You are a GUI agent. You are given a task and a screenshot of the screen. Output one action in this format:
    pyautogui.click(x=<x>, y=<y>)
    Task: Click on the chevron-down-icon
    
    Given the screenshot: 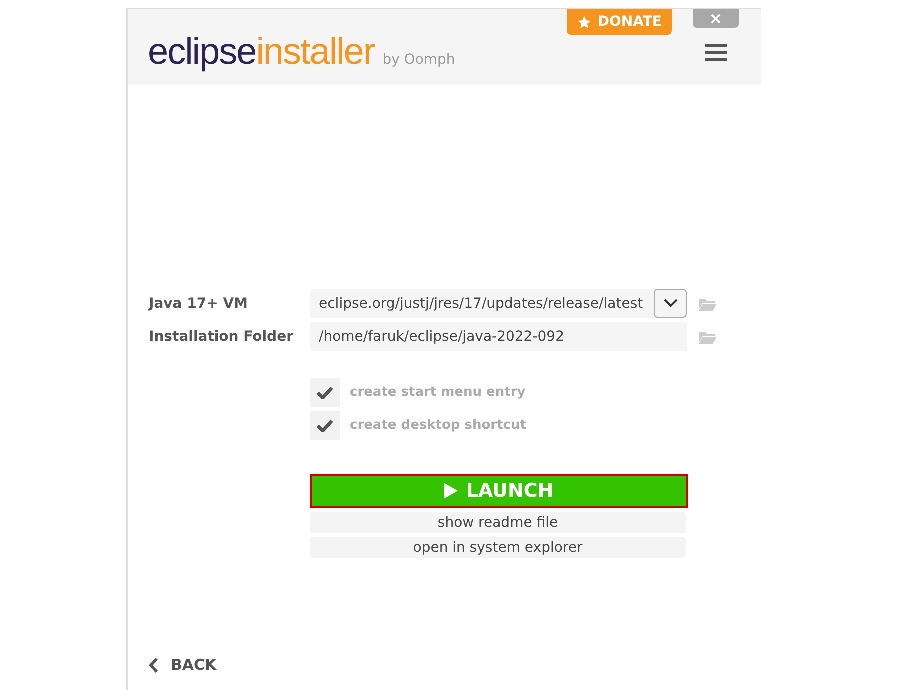 What is the action you would take?
    pyautogui.click(x=671, y=303)
    